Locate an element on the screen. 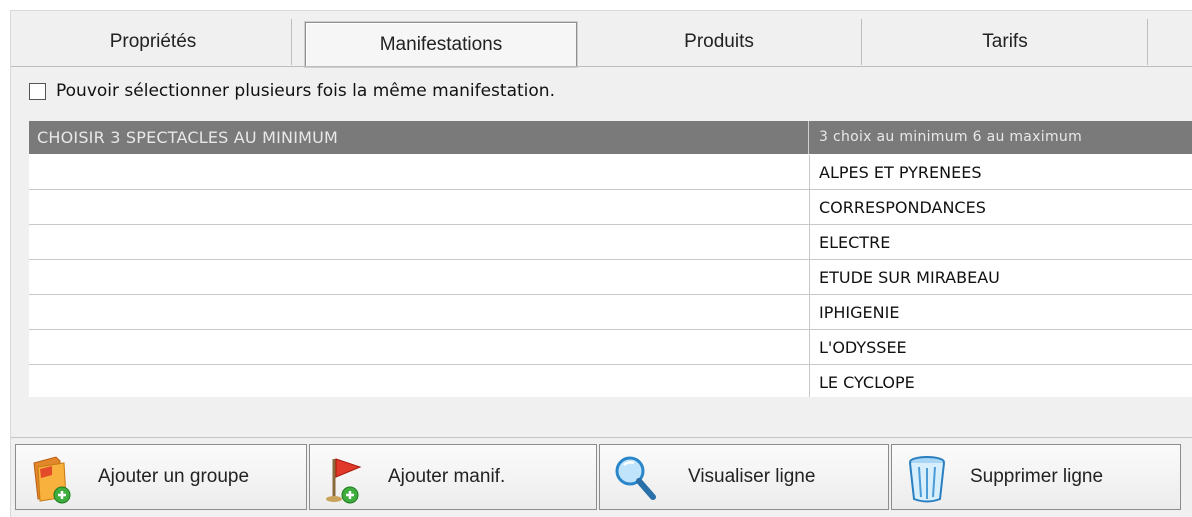  table-row: ALPES ET PYRENEES is located at coordinates (610, 172).